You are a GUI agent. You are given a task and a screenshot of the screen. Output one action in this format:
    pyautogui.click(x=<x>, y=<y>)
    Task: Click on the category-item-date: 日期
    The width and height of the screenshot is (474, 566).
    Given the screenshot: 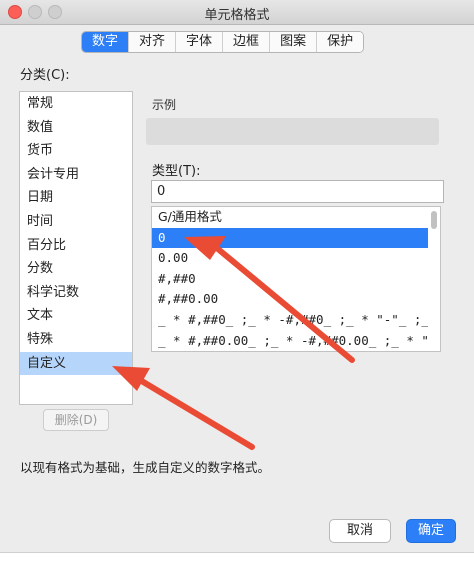 What is the action you would take?
    pyautogui.click(x=76, y=198)
    